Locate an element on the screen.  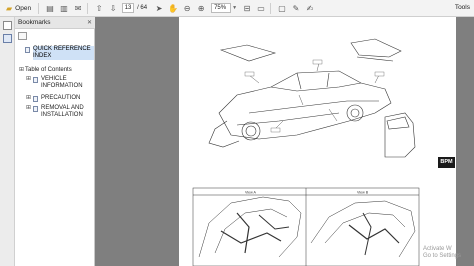
comment-button: ▢ is located at coordinates (282, 8).